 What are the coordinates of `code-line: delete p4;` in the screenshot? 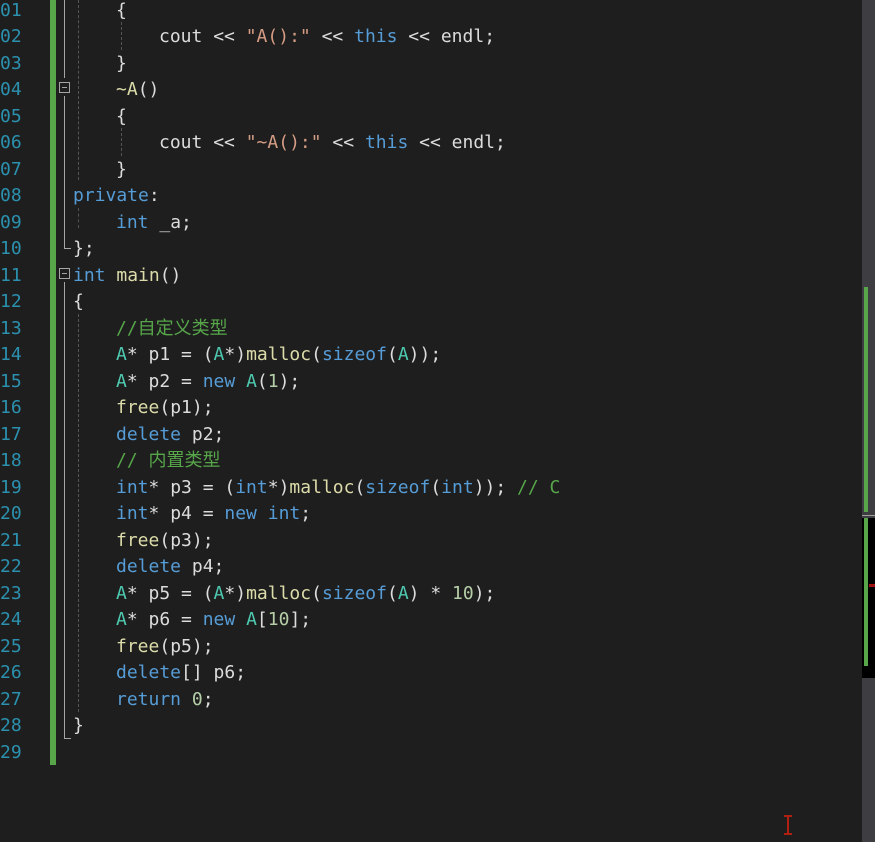 It's located at (170, 567).